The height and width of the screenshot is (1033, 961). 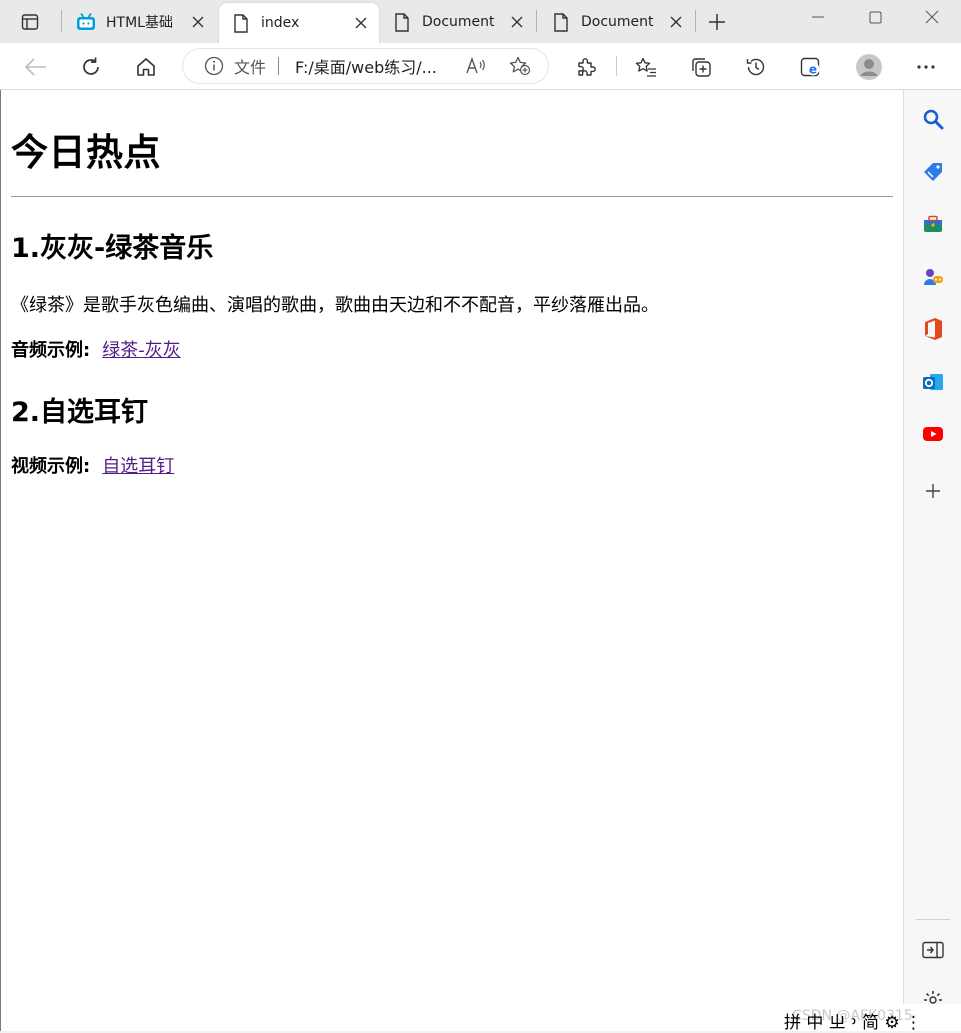 I want to click on hide-sidebar-icon, so click(x=933, y=950).